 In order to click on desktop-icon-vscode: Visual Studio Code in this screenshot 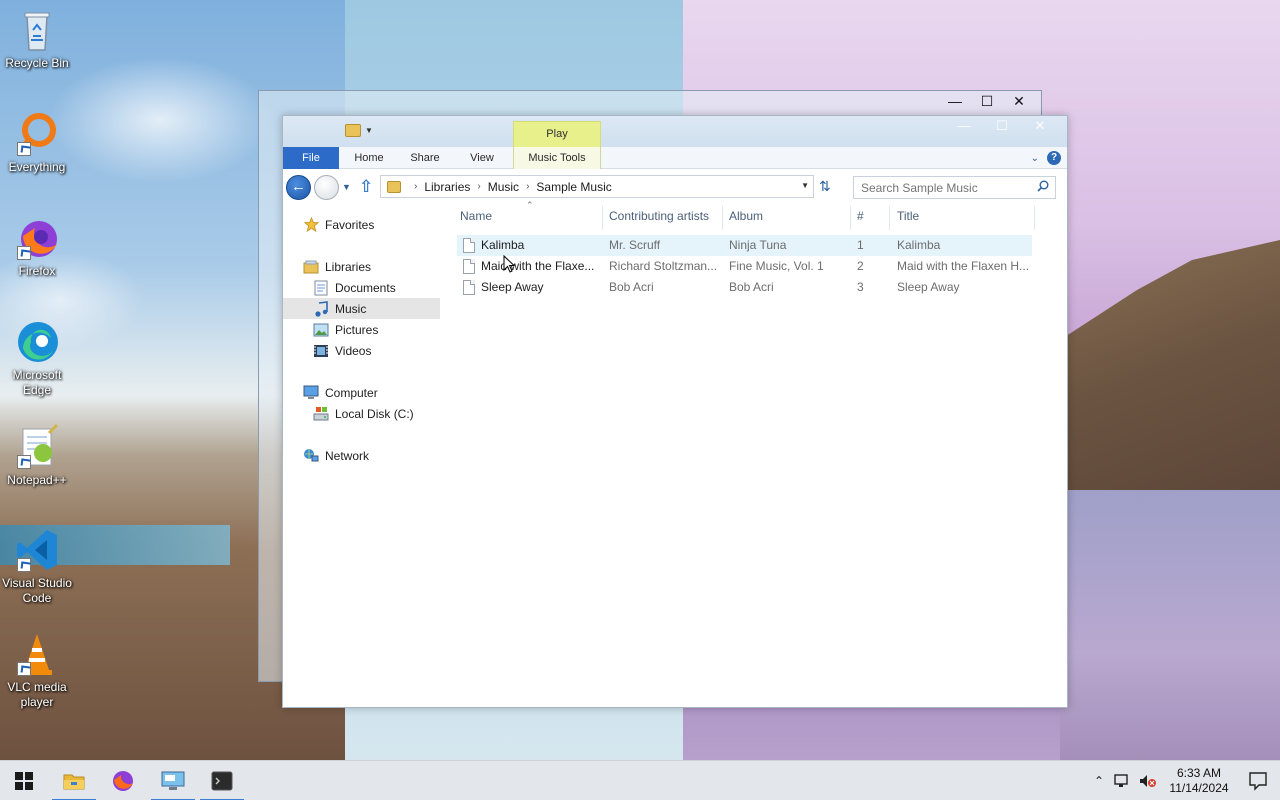, I will do `click(37, 566)`.